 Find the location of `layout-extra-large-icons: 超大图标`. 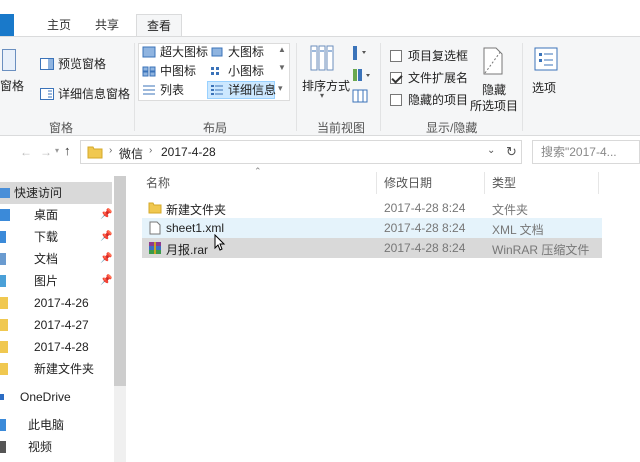

layout-extra-large-icons: 超大图标 is located at coordinates (175, 52).